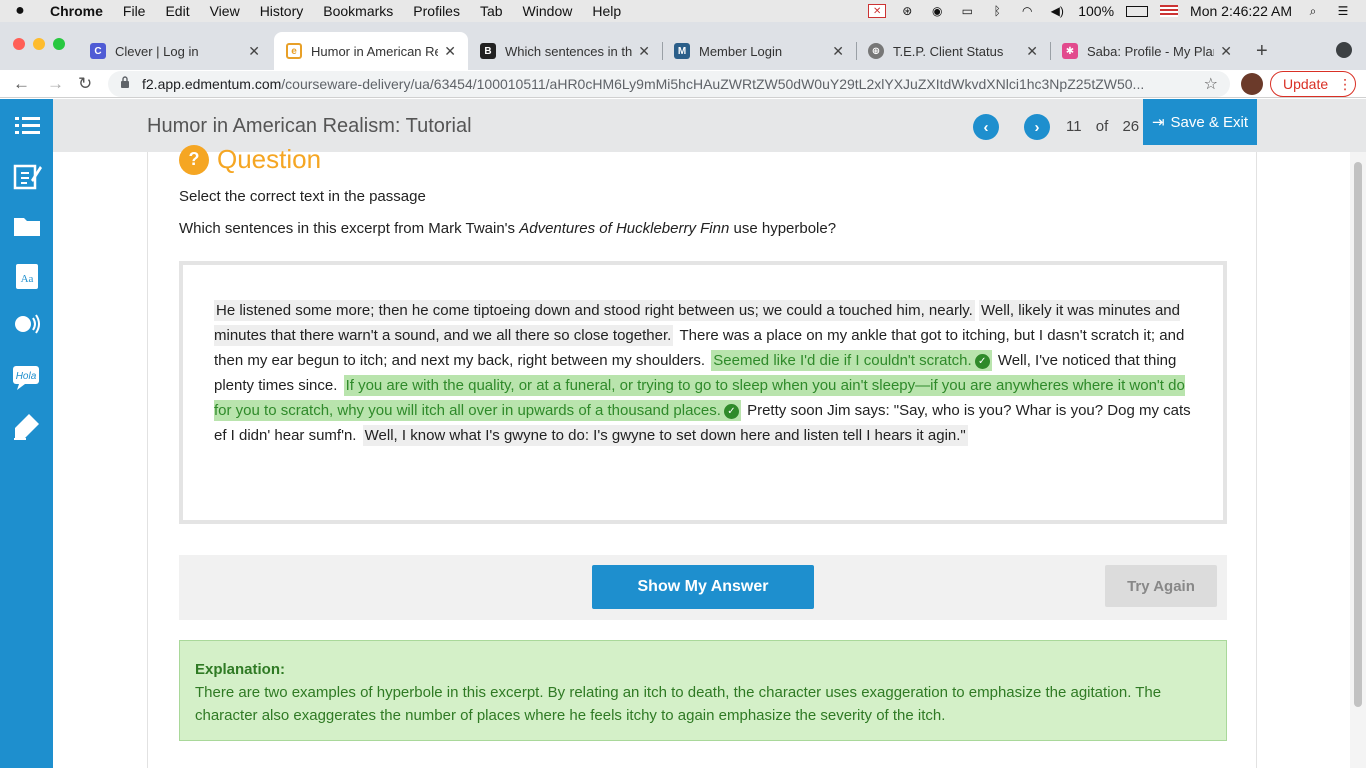 The height and width of the screenshot is (768, 1366). Describe the element at coordinates (937, 11) in the screenshot. I see `globe-icon: ◉` at that location.